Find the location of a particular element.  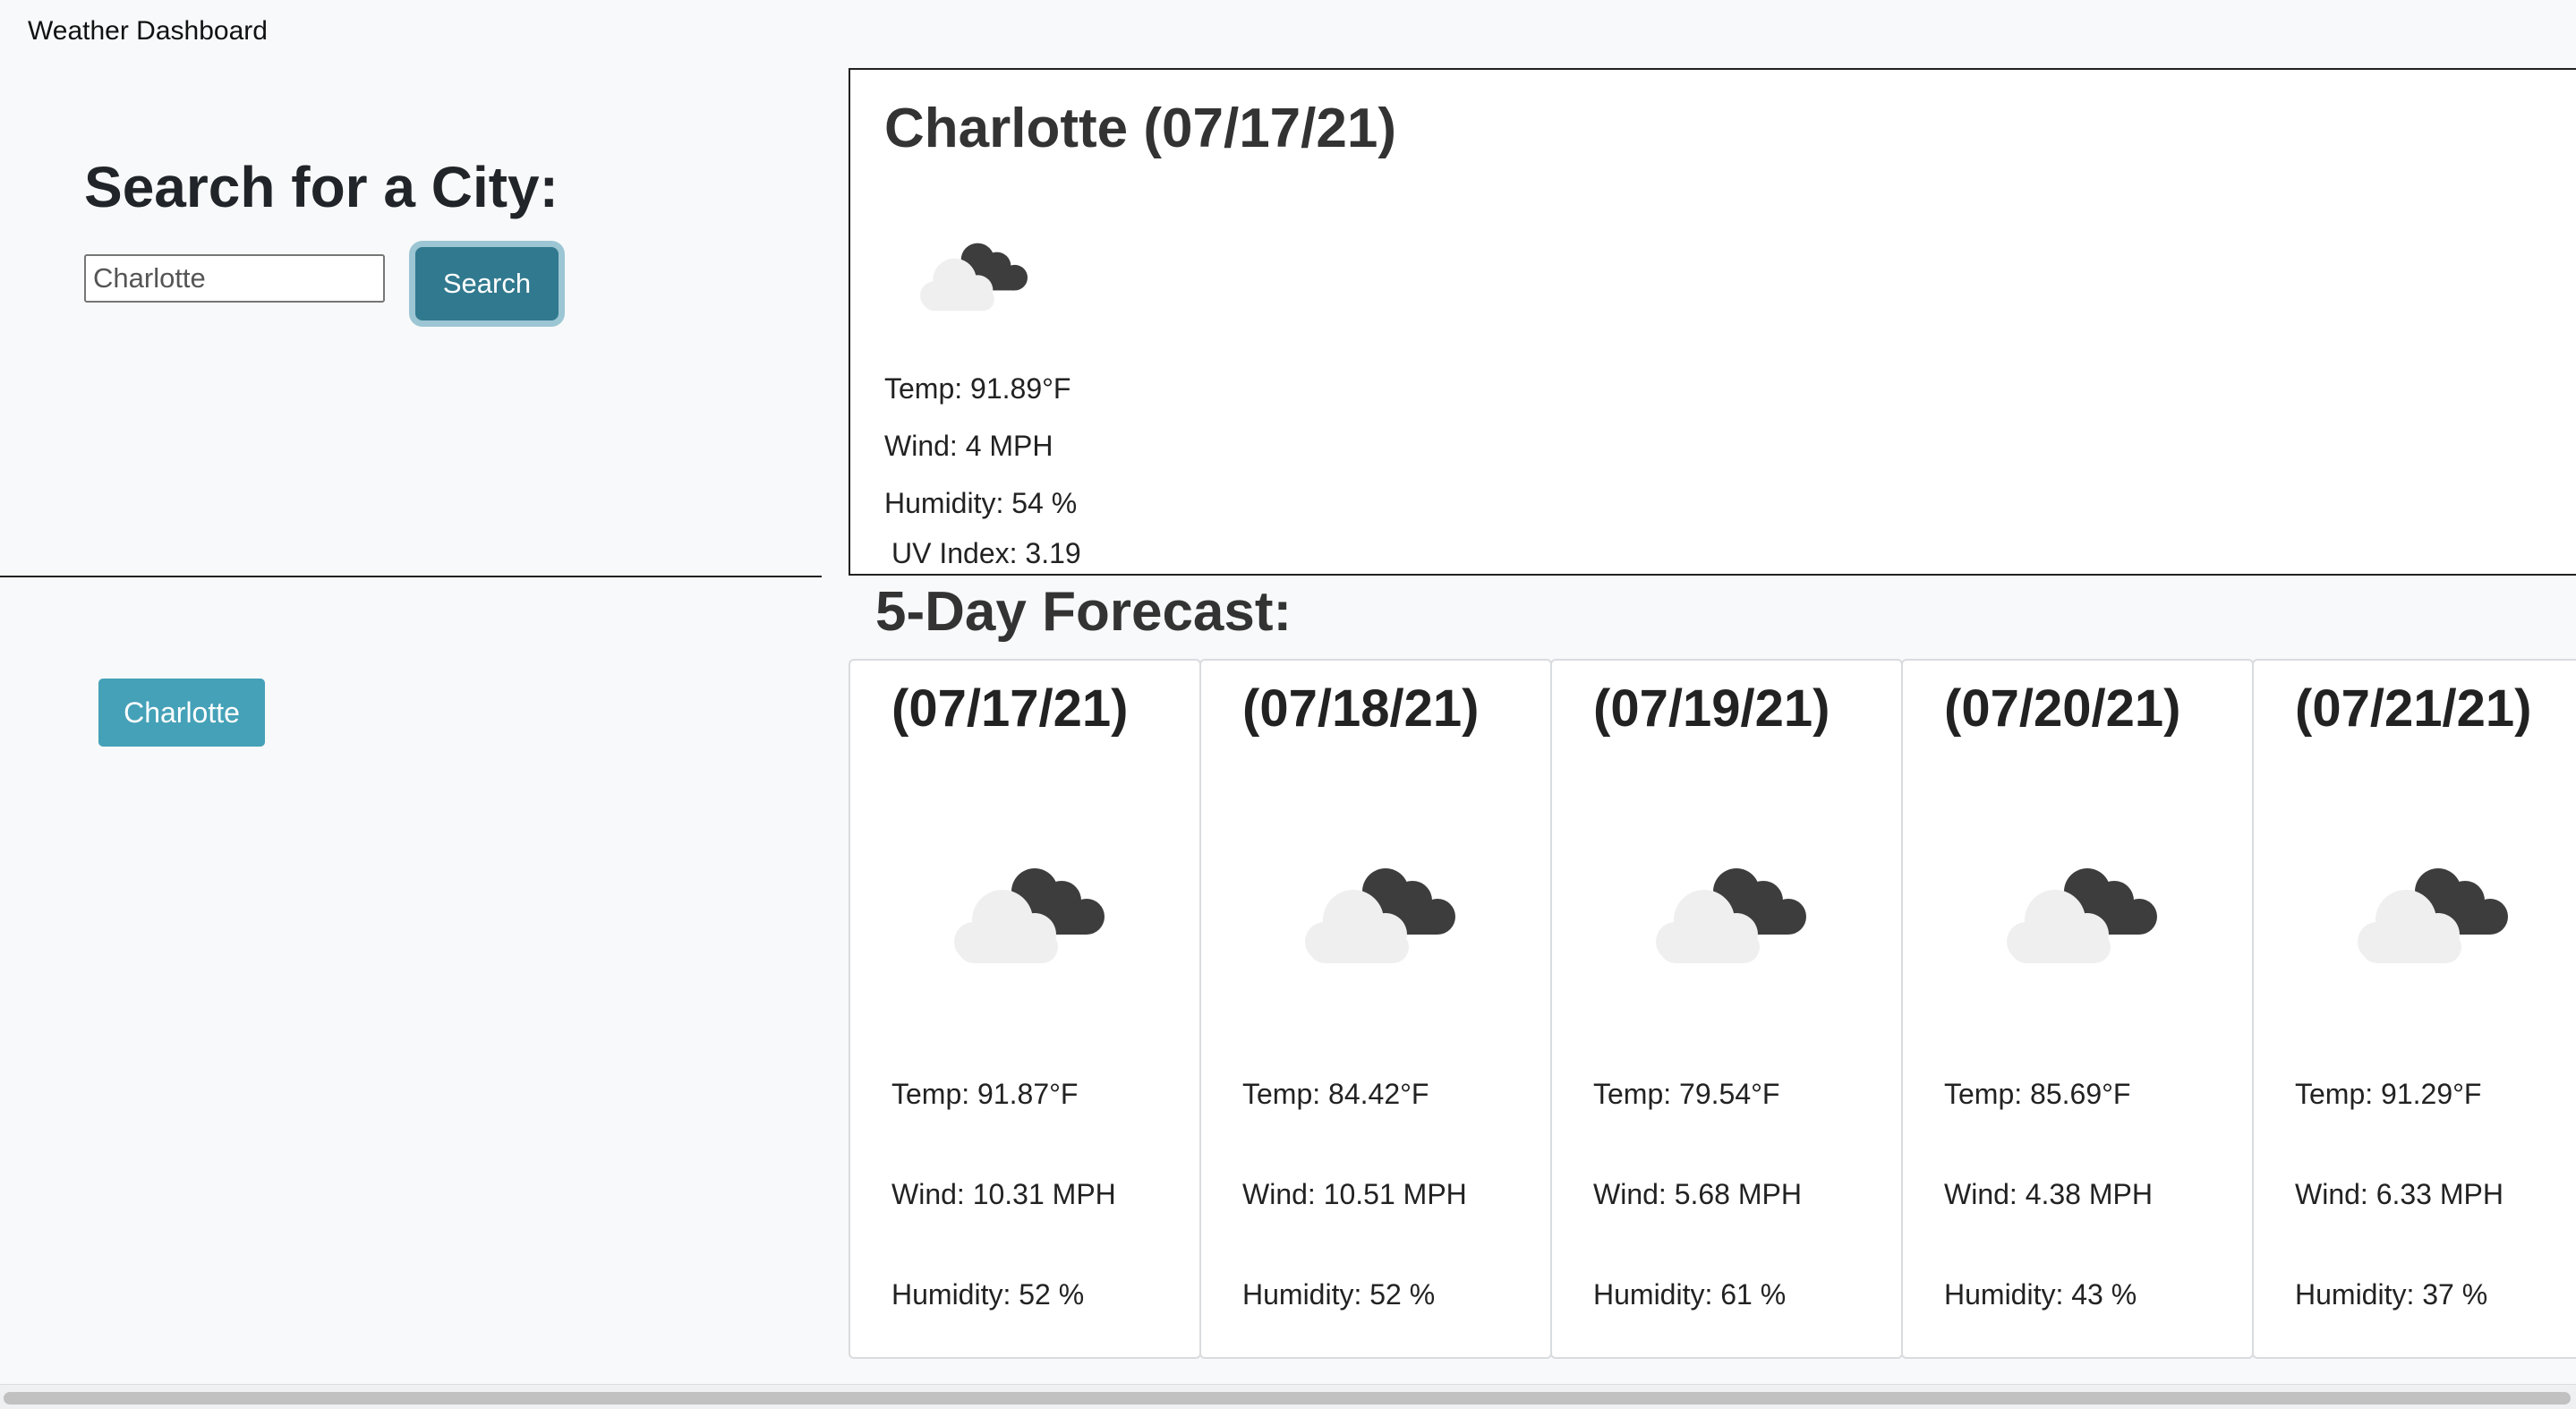

horizontal-scrollbar is located at coordinates (1288, 1396).